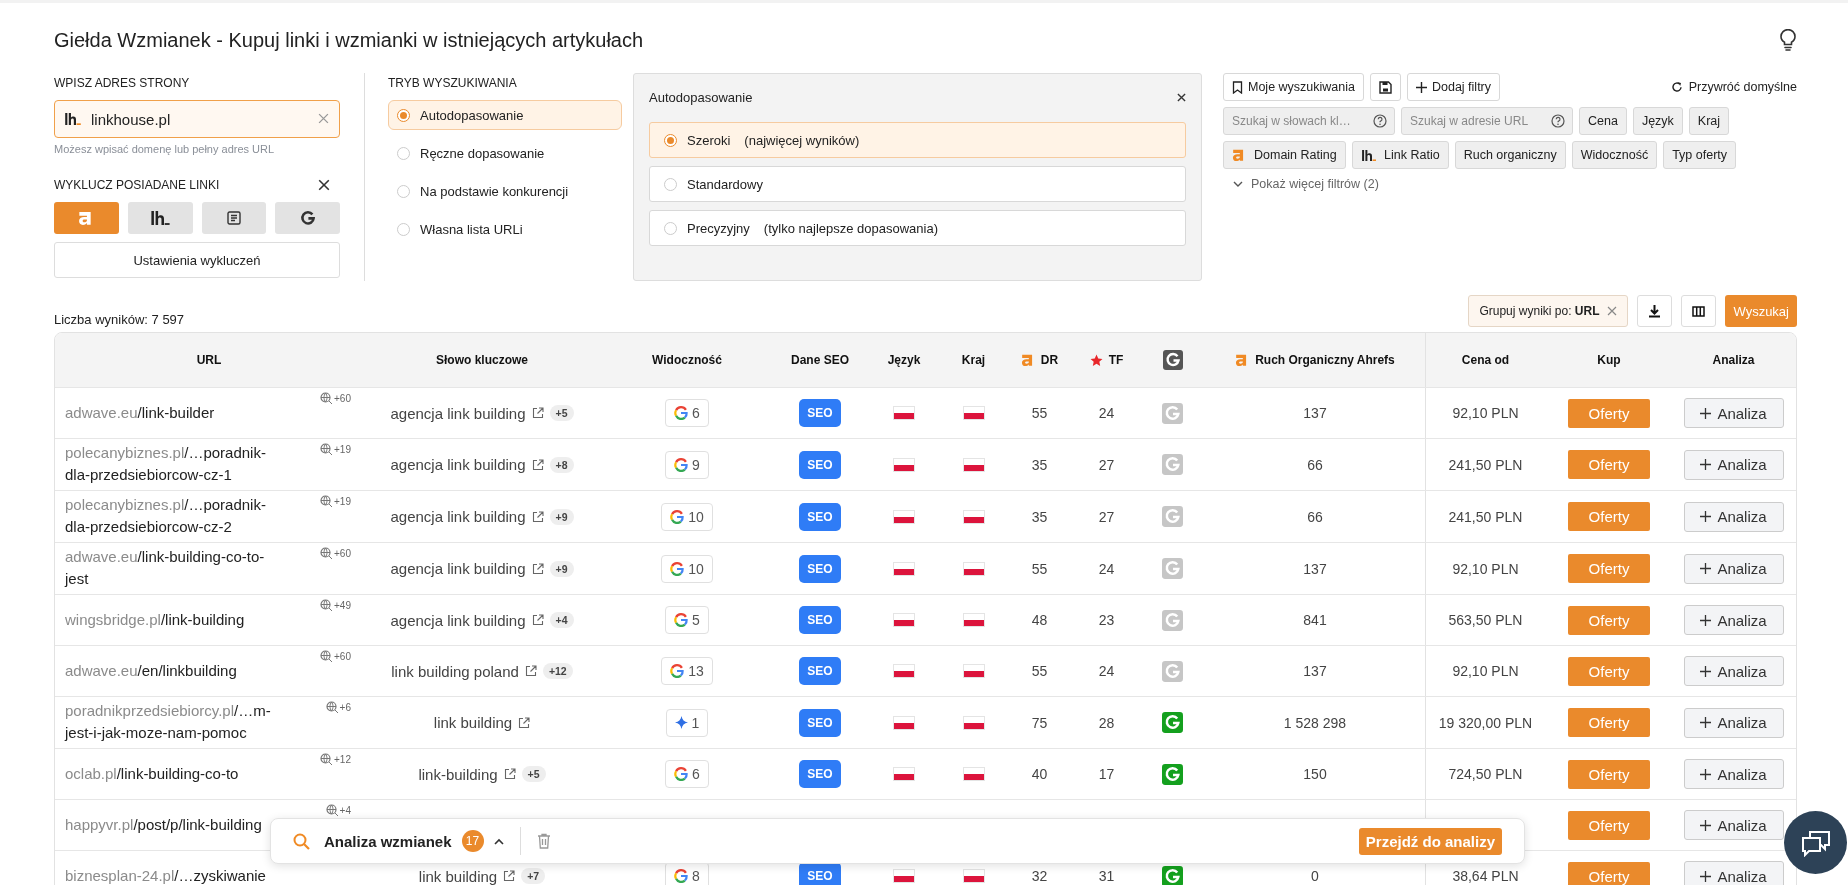  I want to click on url-link: biznesplan-24.pl/…zyskiwanie, so click(171, 874).